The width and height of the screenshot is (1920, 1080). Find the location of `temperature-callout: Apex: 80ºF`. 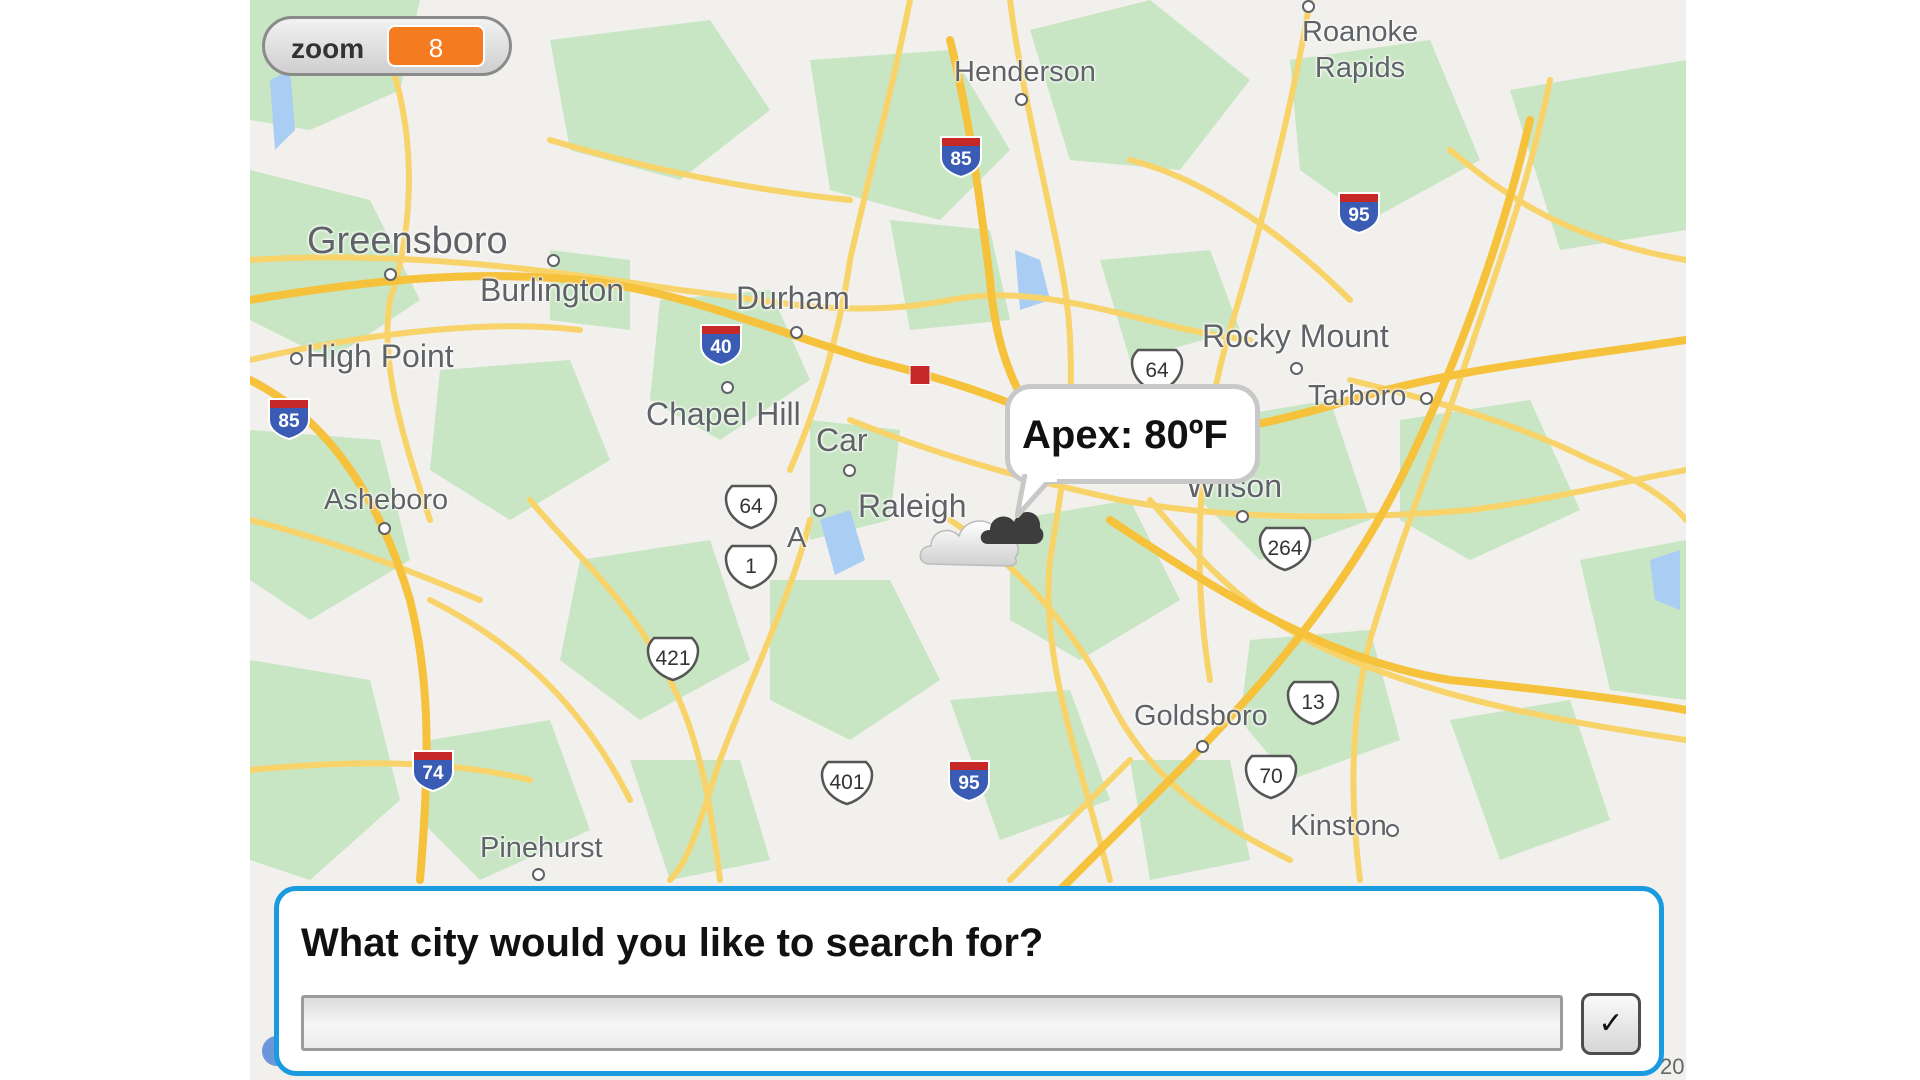

temperature-callout: Apex: 80ºF is located at coordinates (1132, 434).